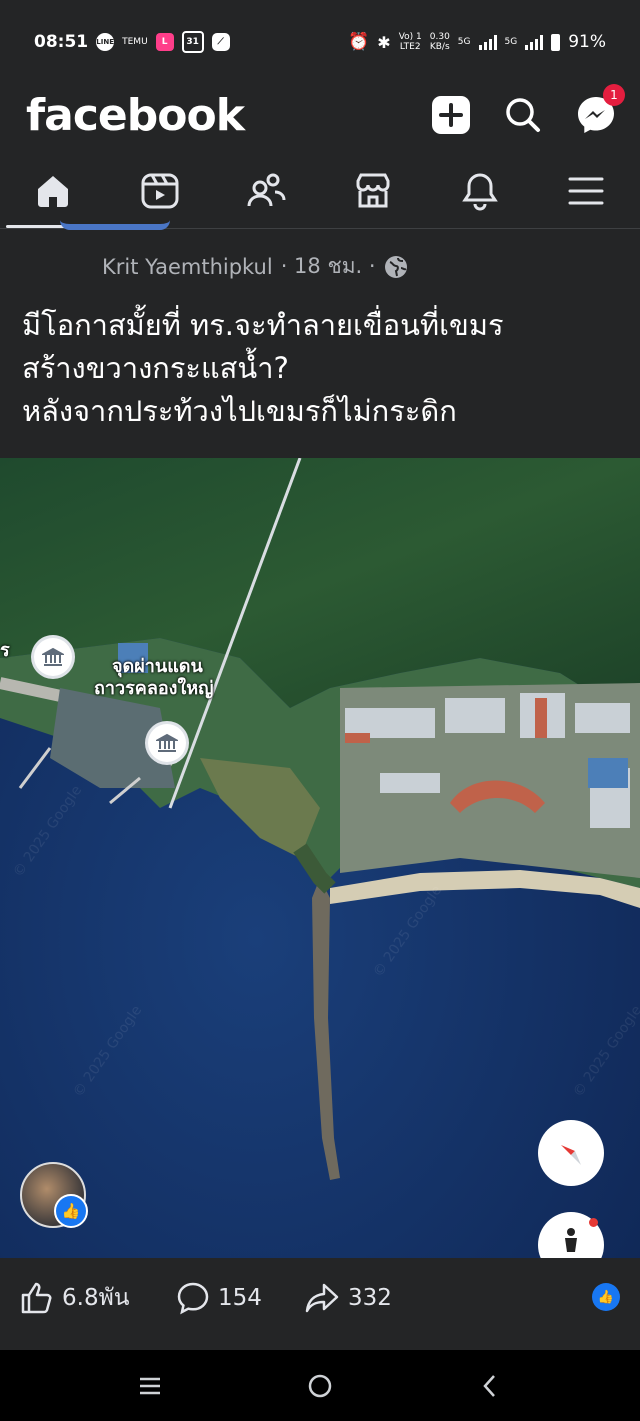 Image resolution: width=640 pixels, height=1421 pixels. I want to click on map-label-border-checkpoint: จุดผ่านแดน ถาวรคลองใหญ่, so click(153, 678).